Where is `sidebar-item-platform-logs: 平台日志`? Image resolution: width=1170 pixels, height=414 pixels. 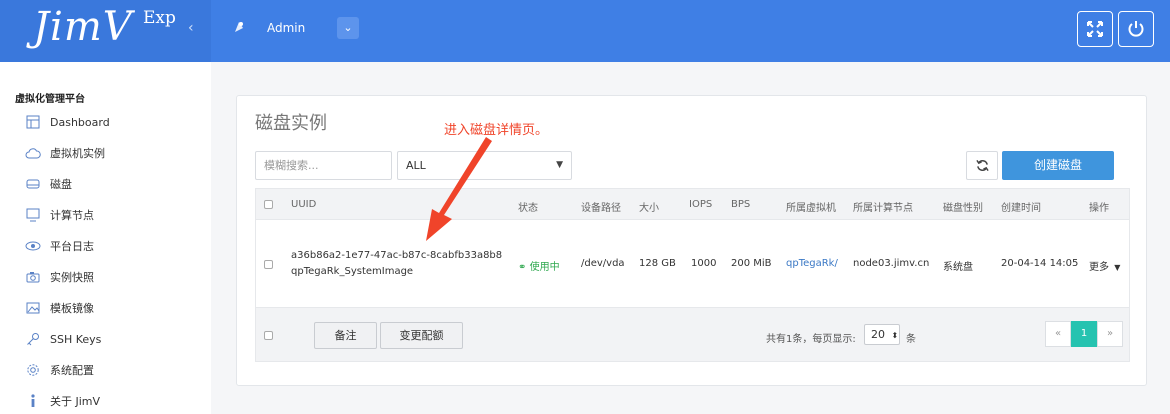
sidebar-item-platform-logs: 平台日志 is located at coordinates (114, 246).